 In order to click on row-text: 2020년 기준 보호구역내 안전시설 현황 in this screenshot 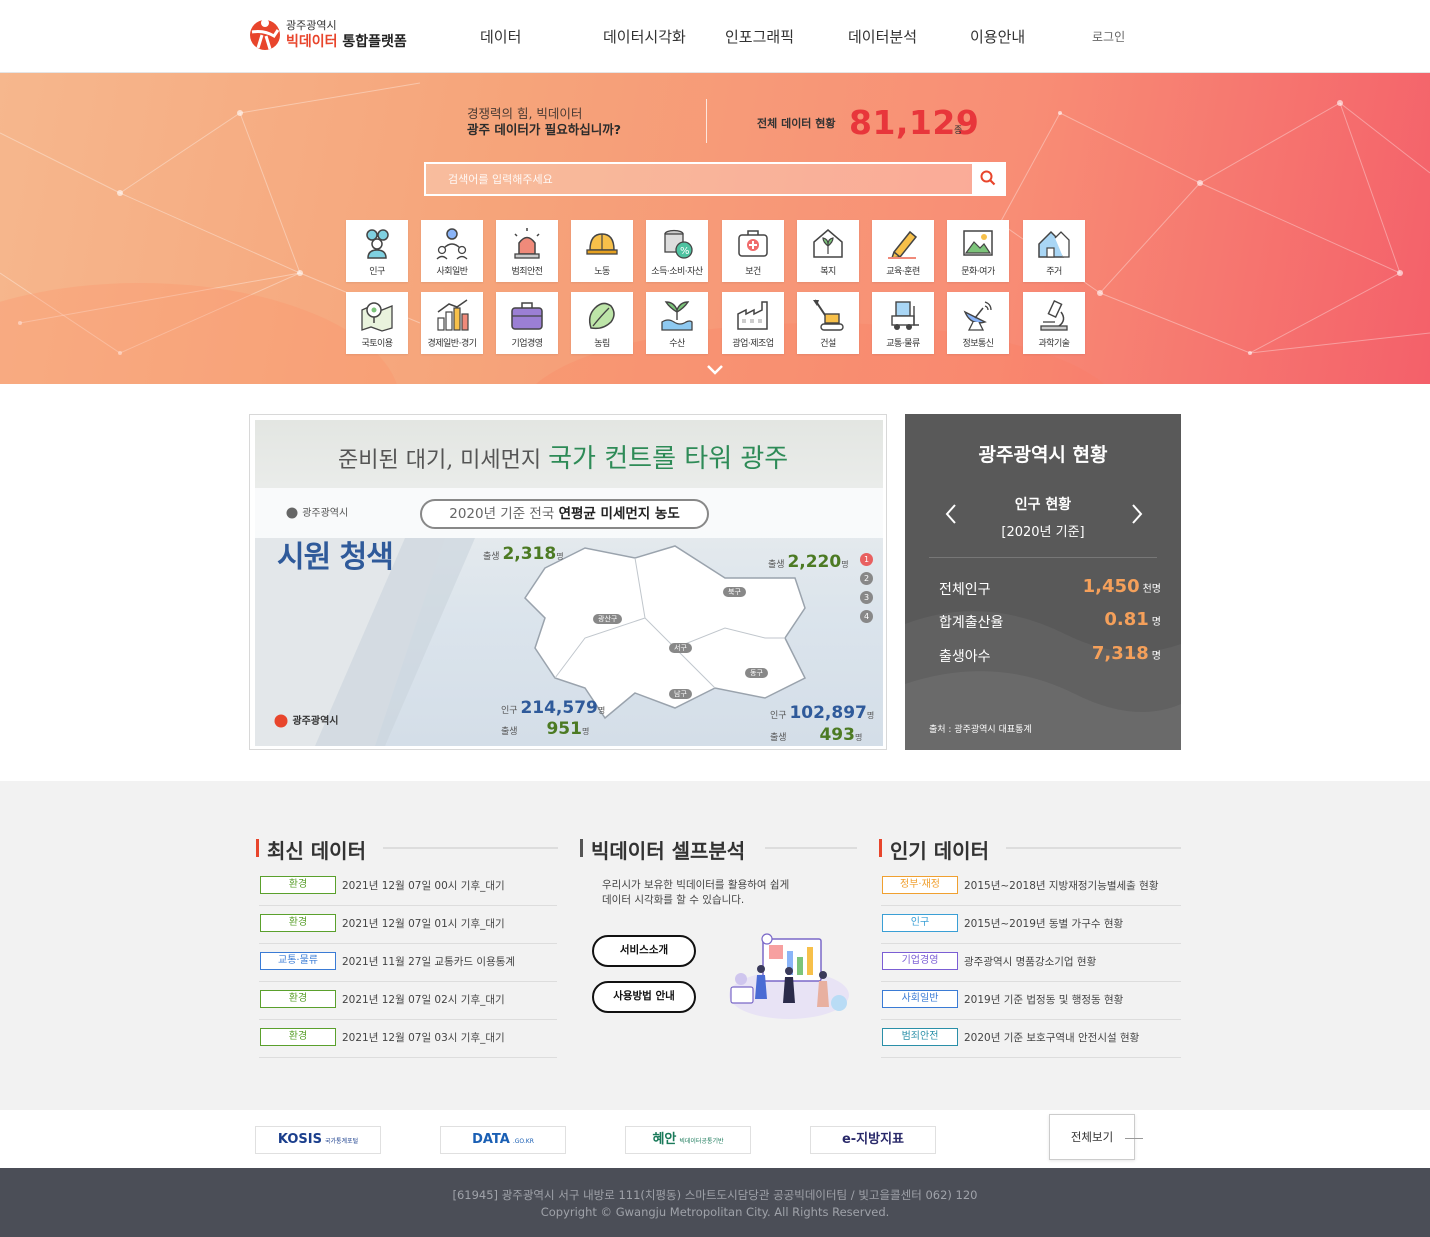, I will do `click(1051, 1037)`.